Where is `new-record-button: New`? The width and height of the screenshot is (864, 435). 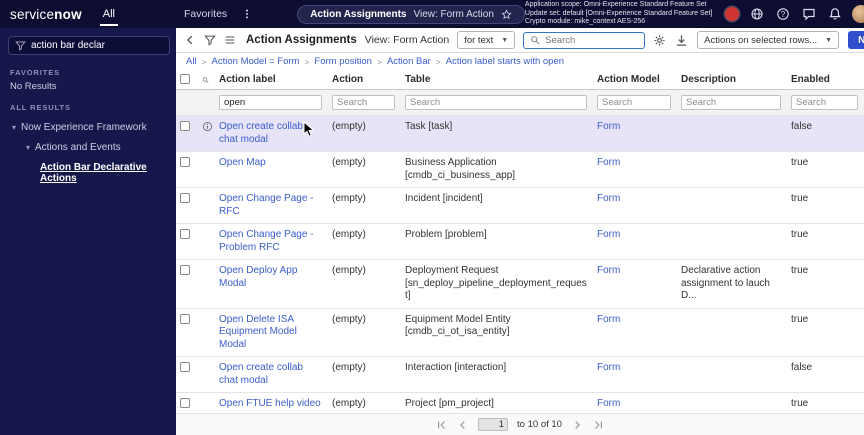 new-record-button: New is located at coordinates (856, 40).